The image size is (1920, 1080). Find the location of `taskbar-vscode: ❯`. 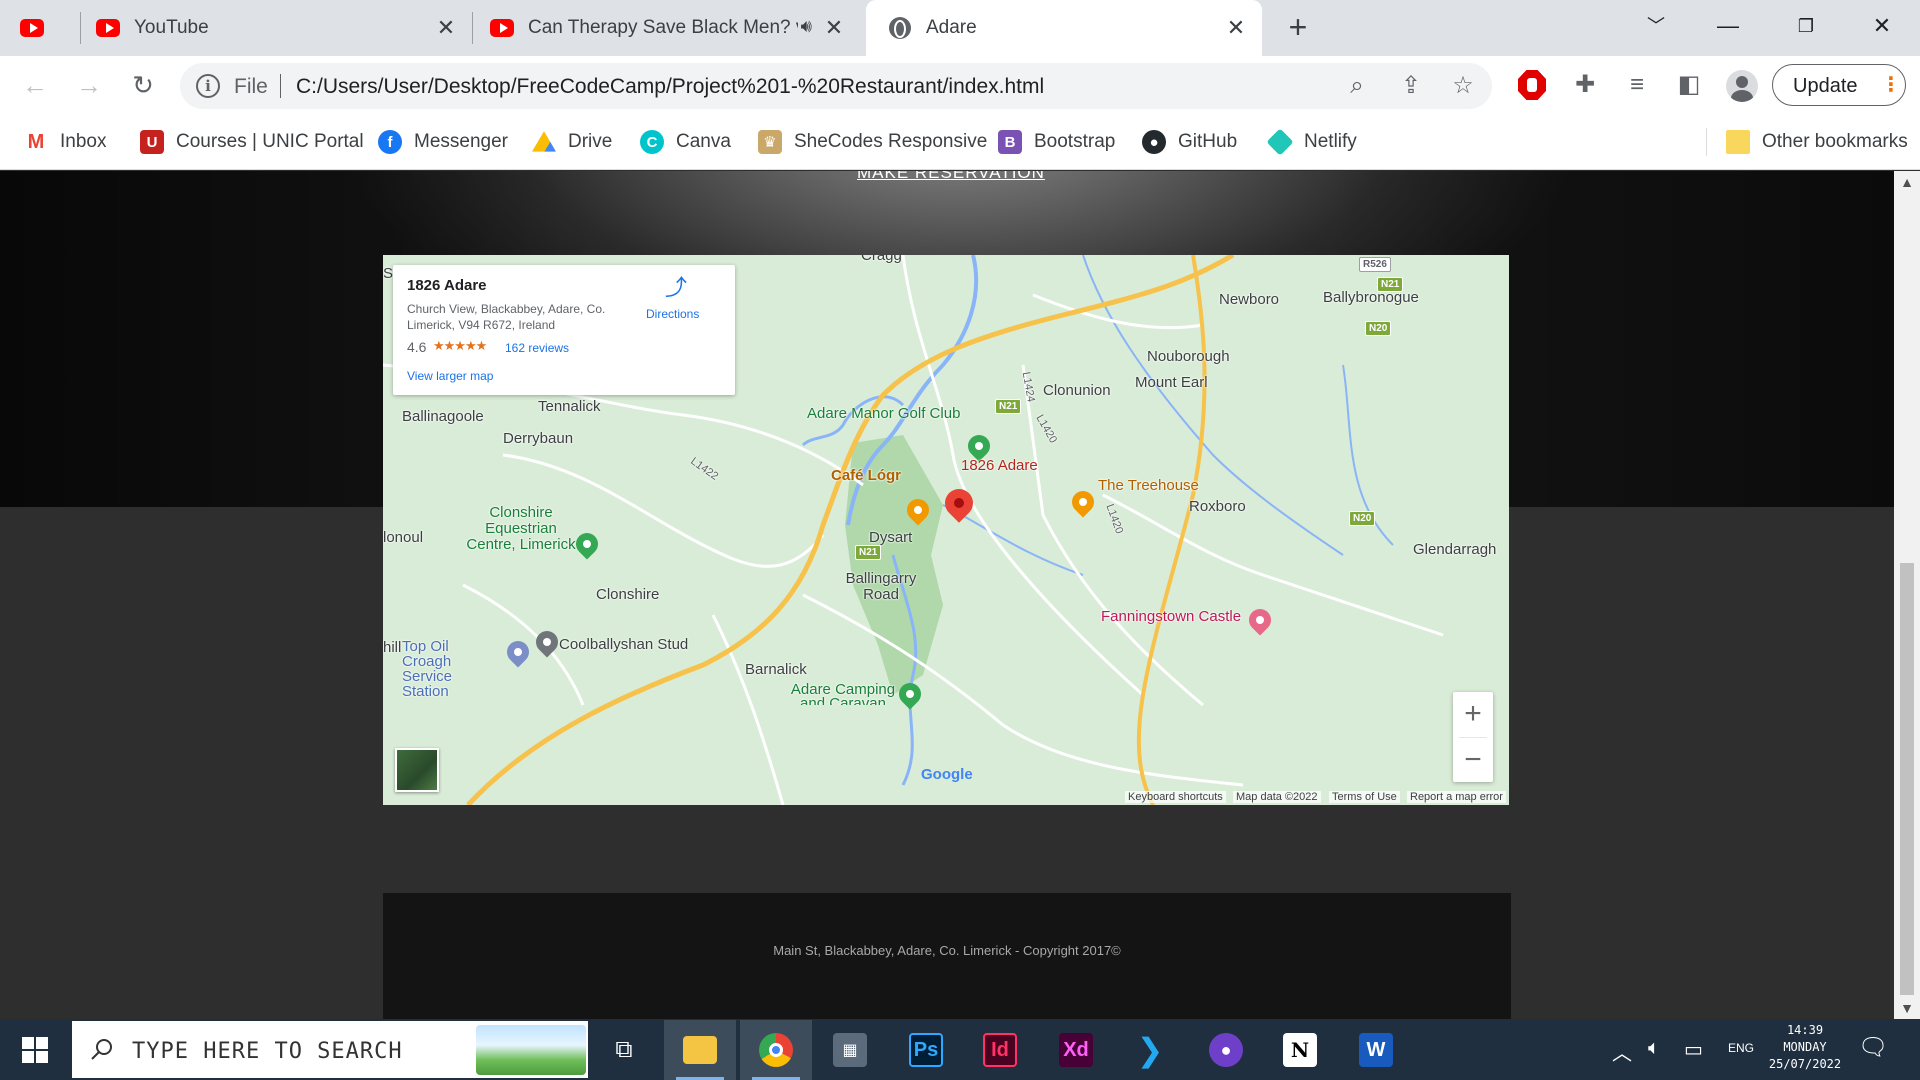

taskbar-vscode: ❯ is located at coordinates (1150, 1050).